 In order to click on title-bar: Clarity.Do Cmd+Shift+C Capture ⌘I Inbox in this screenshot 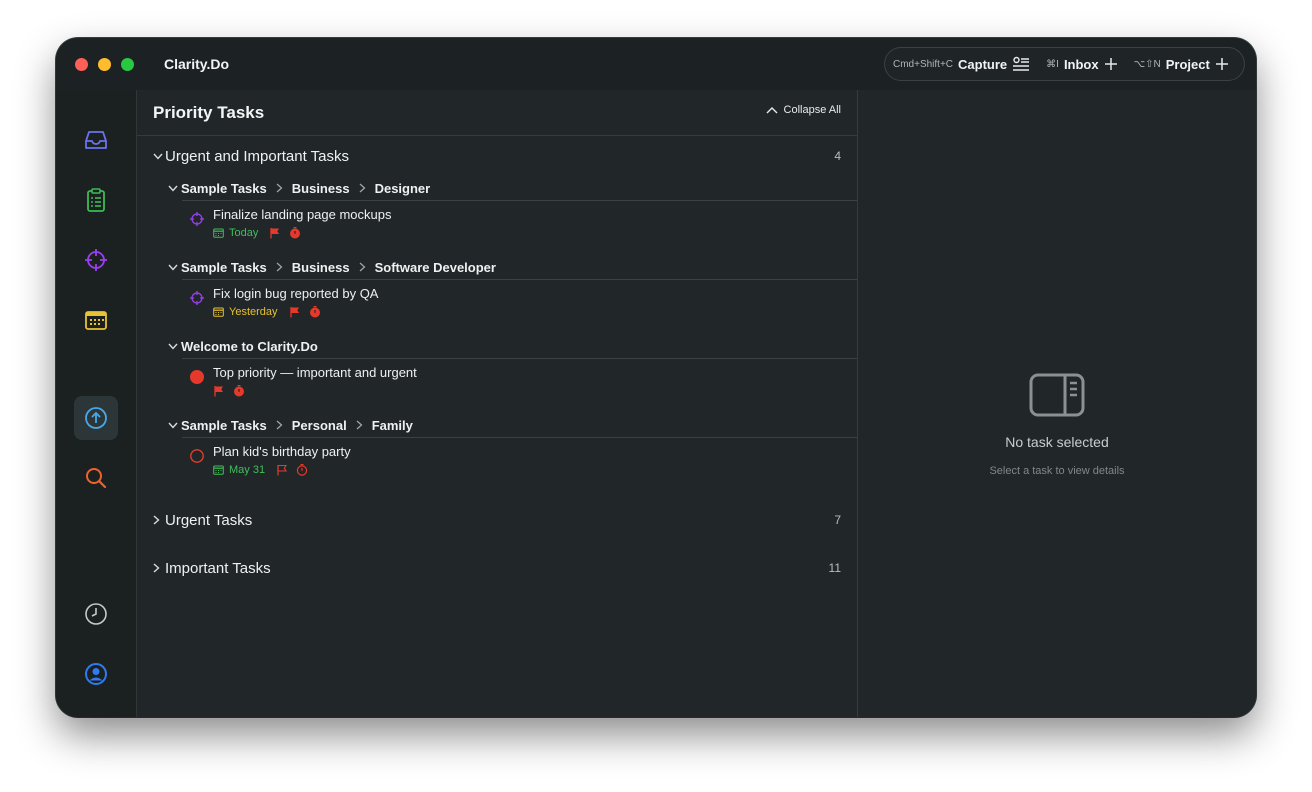, I will do `click(656, 64)`.